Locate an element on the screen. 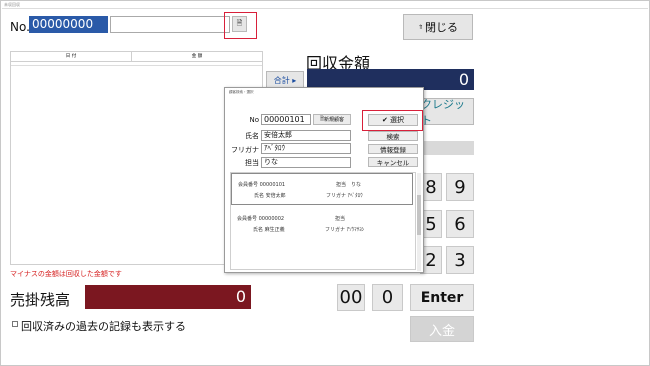  minus-note: マイナスの金額は回収した金額です is located at coordinates (66, 274).